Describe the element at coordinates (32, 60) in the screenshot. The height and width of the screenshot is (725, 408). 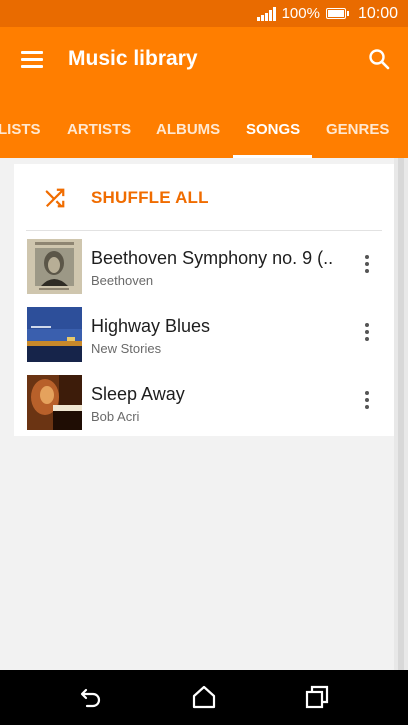
I see `hamburger-menu-icon` at that location.